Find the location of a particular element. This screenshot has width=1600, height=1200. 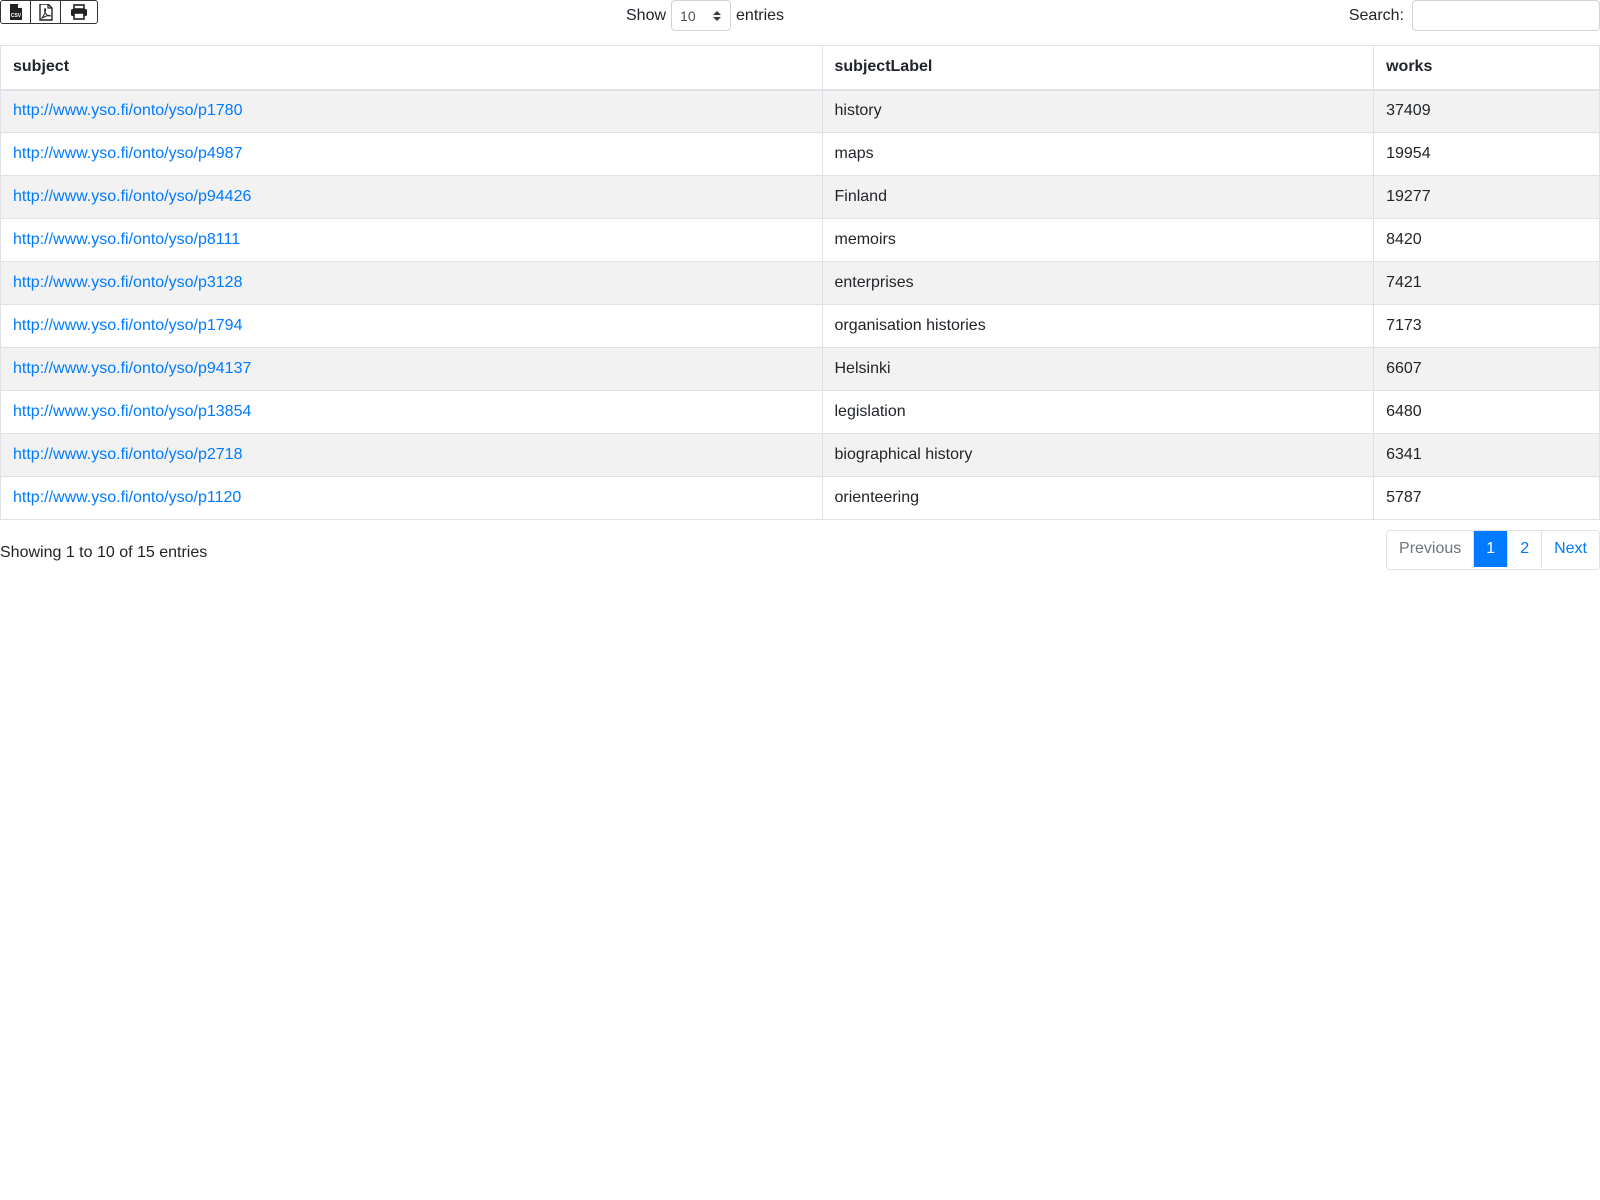

search-control: Search: is located at coordinates (1474, 15).